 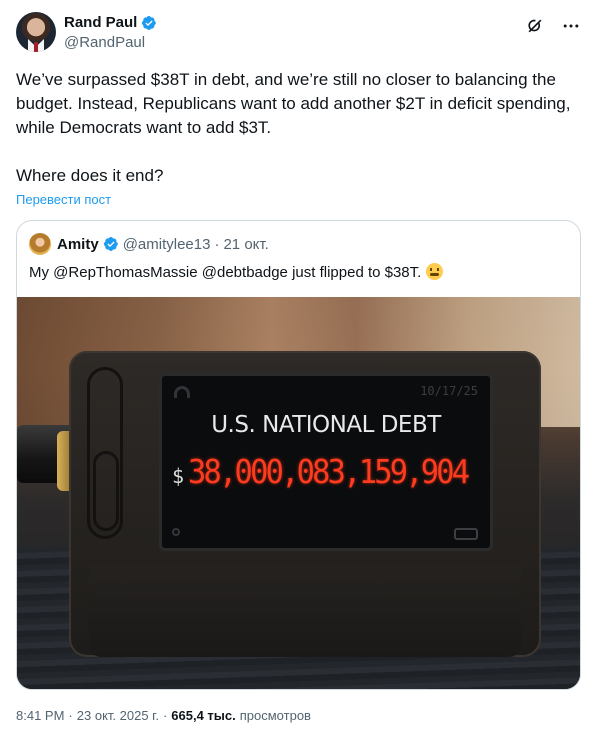 I want to click on avatar-tie, so click(x=36, y=47).